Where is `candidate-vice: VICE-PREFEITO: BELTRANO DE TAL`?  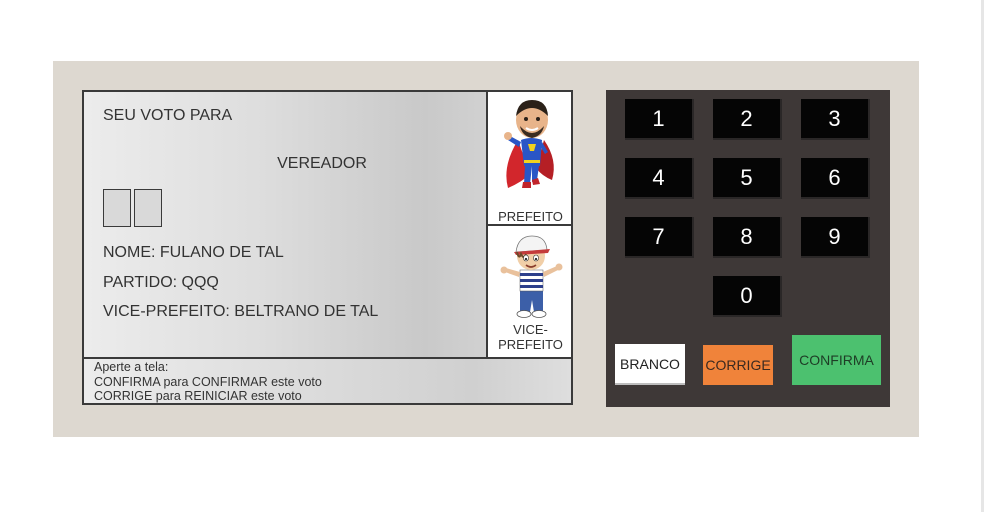 candidate-vice: VICE-PREFEITO: BELTRANO DE TAL is located at coordinates (241, 311).